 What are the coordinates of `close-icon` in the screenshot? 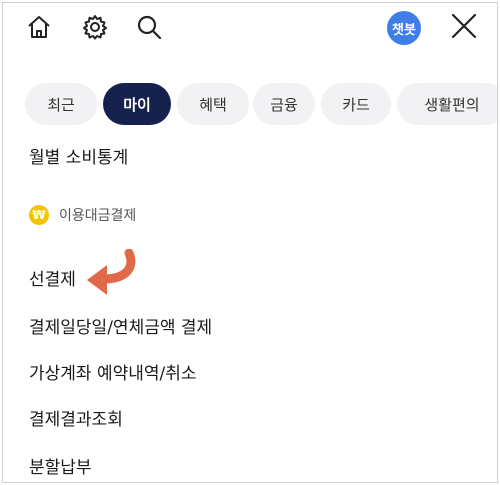 It's located at (464, 26).